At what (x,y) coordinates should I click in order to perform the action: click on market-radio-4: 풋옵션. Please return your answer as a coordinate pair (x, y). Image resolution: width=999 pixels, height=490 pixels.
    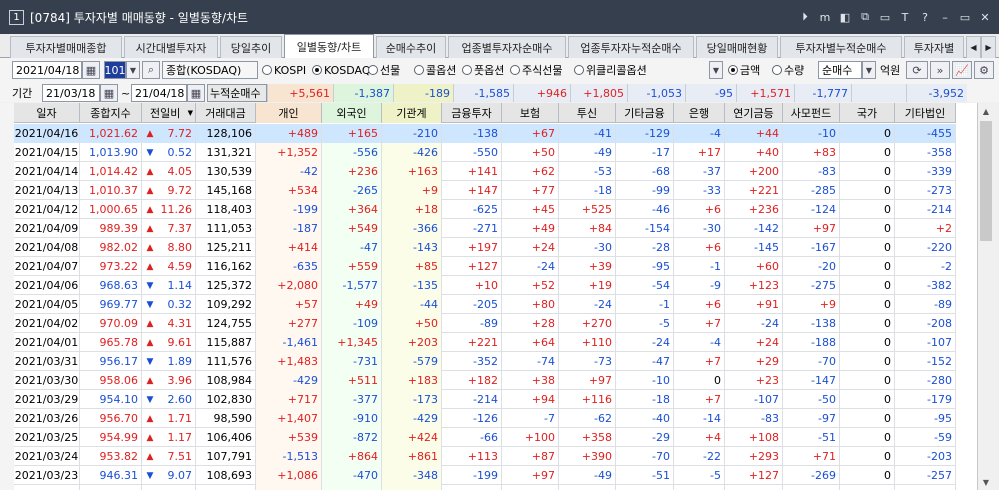
    Looking at the image, I should click on (483, 70).